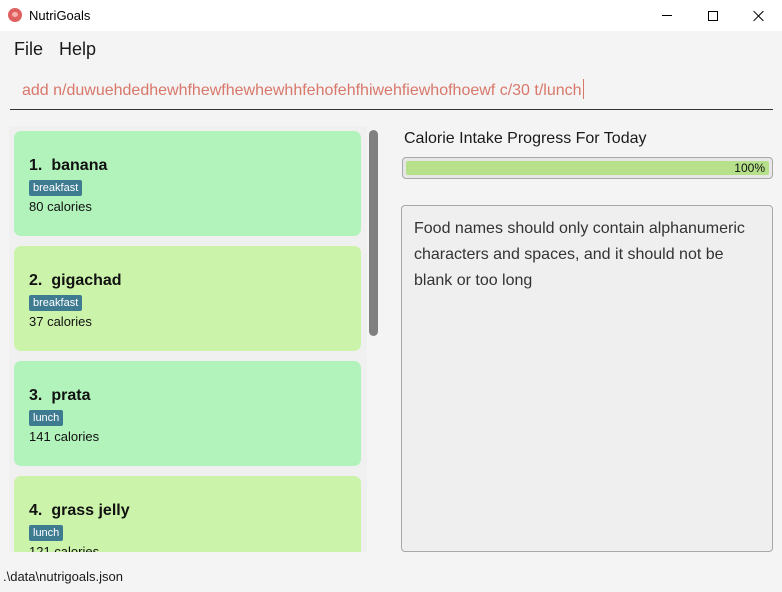  I want to click on maximize-button, so click(713, 15).